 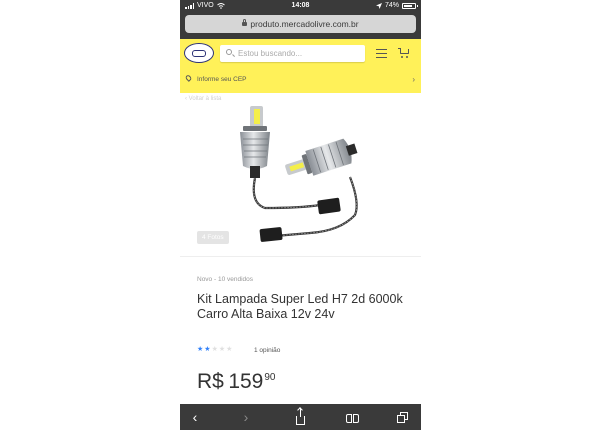 What do you see at coordinates (410, 5) in the screenshot?
I see `battery-icon` at bounding box center [410, 5].